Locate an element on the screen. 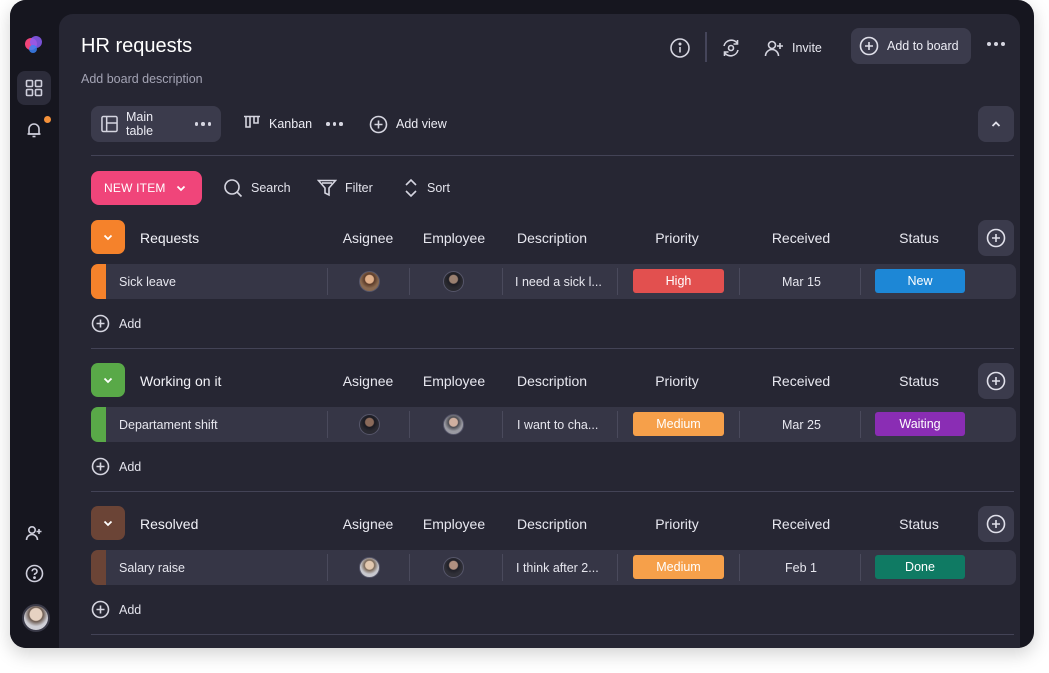  board-description: Add board description is located at coordinates (142, 79).